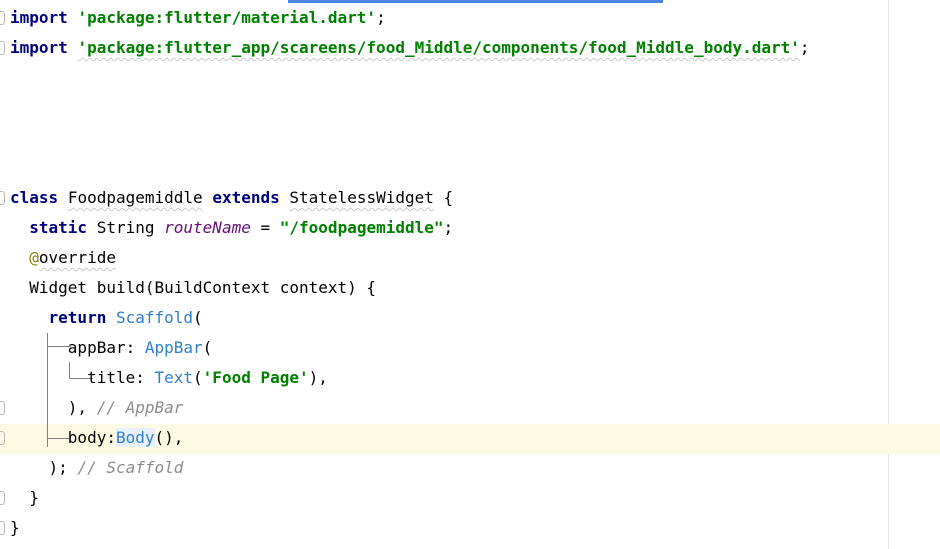 The image size is (940, 549). Describe the element at coordinates (82, 407) in the screenshot. I see `close-paren: ),` at that location.